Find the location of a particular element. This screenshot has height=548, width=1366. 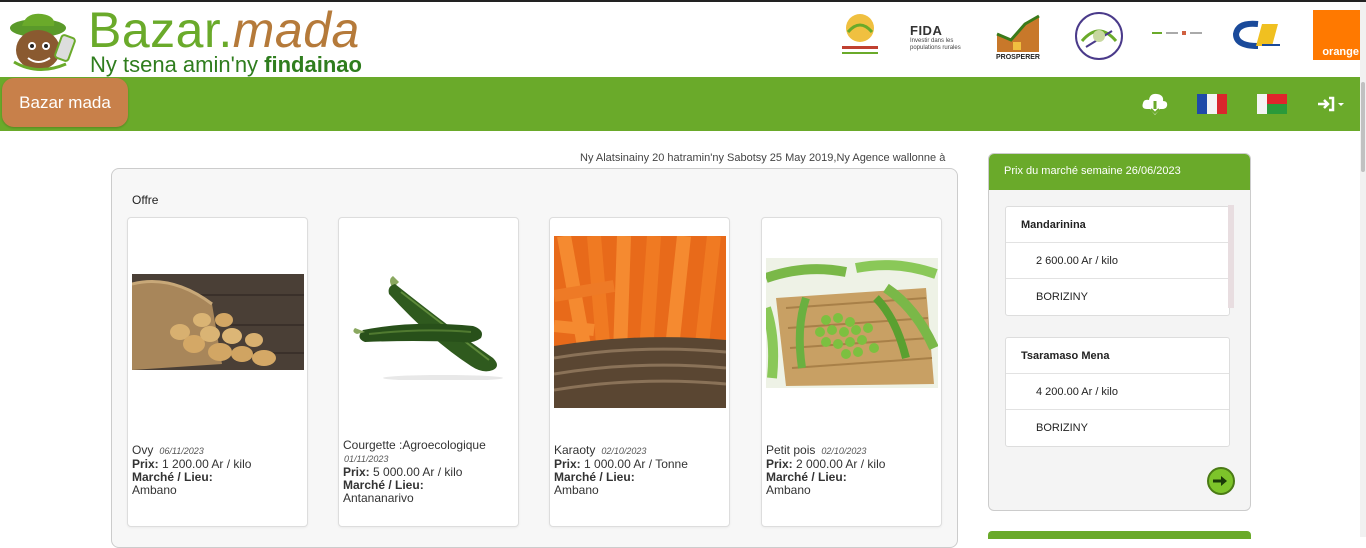

arrow-right-icon is located at coordinates (1220, 481).